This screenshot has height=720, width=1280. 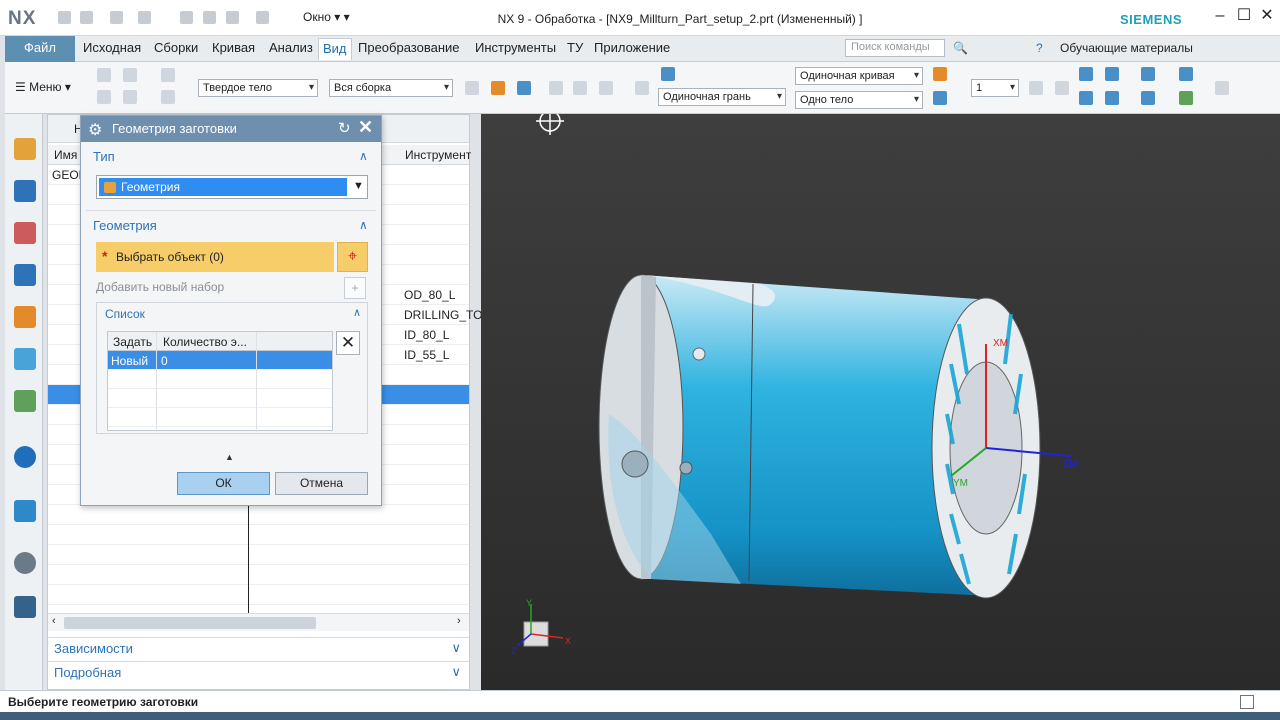 What do you see at coordinates (258, 88) in the screenshot?
I see `type-filter-select: Твердое тело` at bounding box center [258, 88].